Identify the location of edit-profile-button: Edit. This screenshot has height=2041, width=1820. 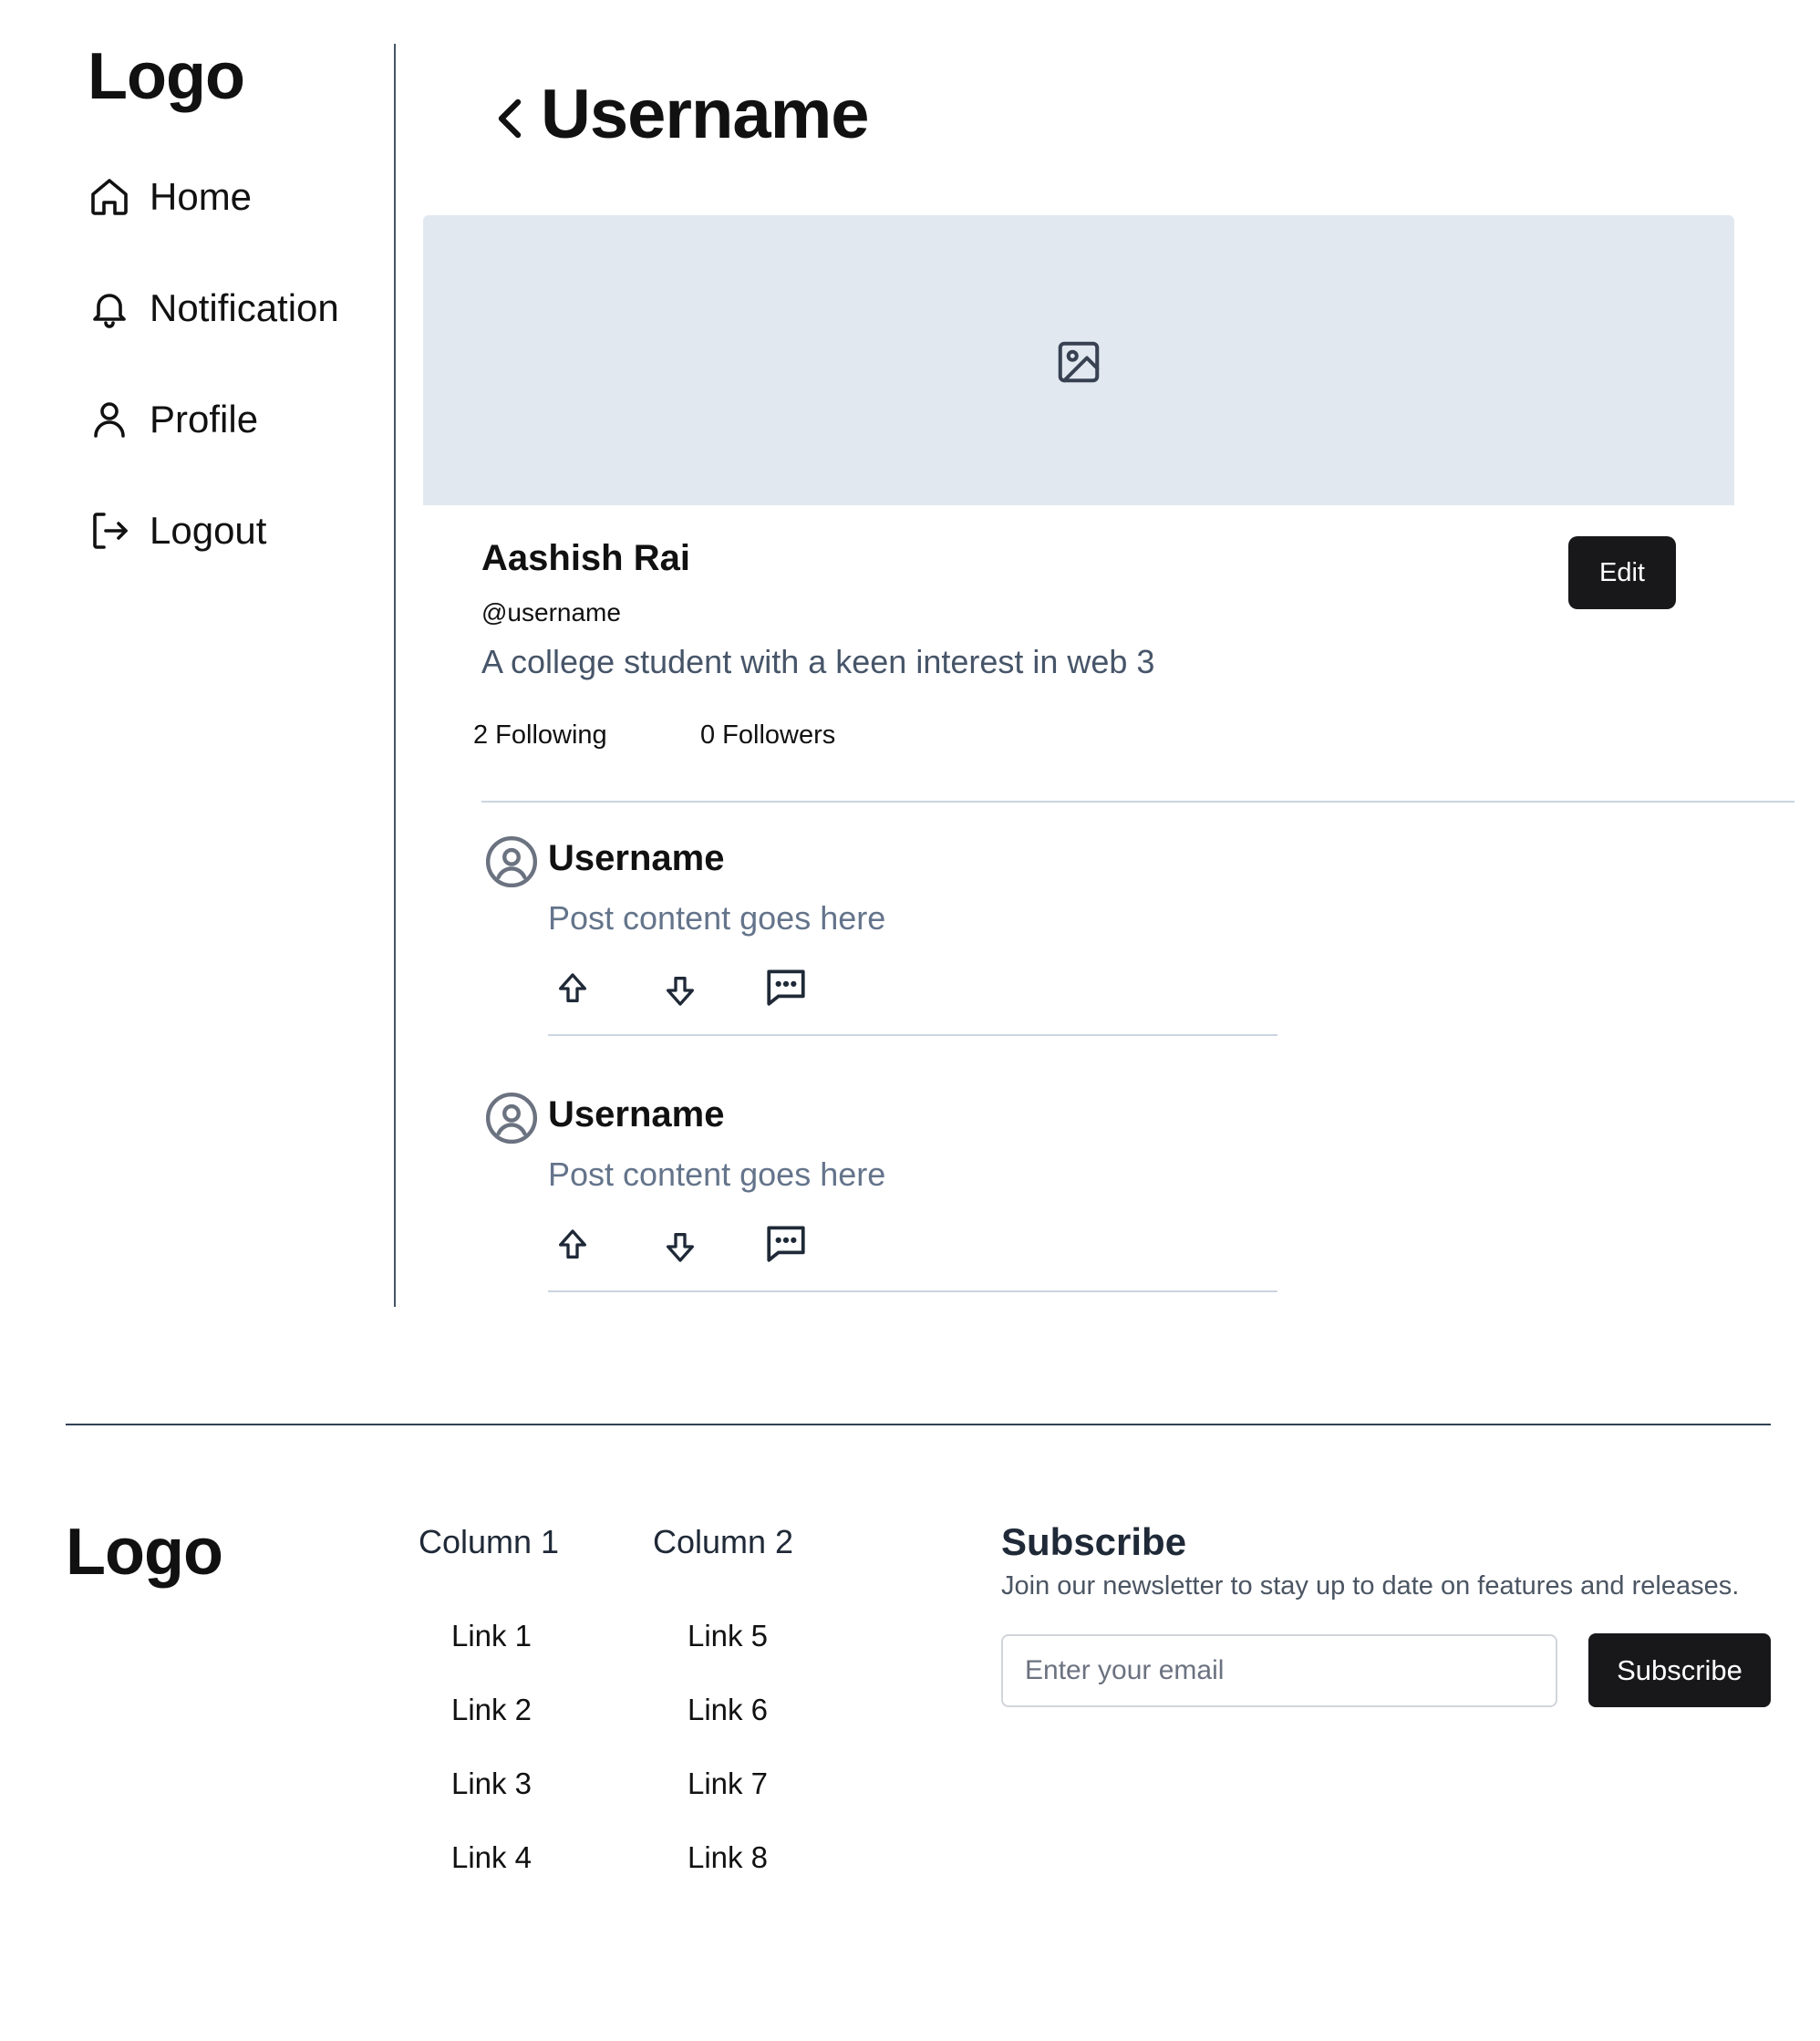
(1622, 572).